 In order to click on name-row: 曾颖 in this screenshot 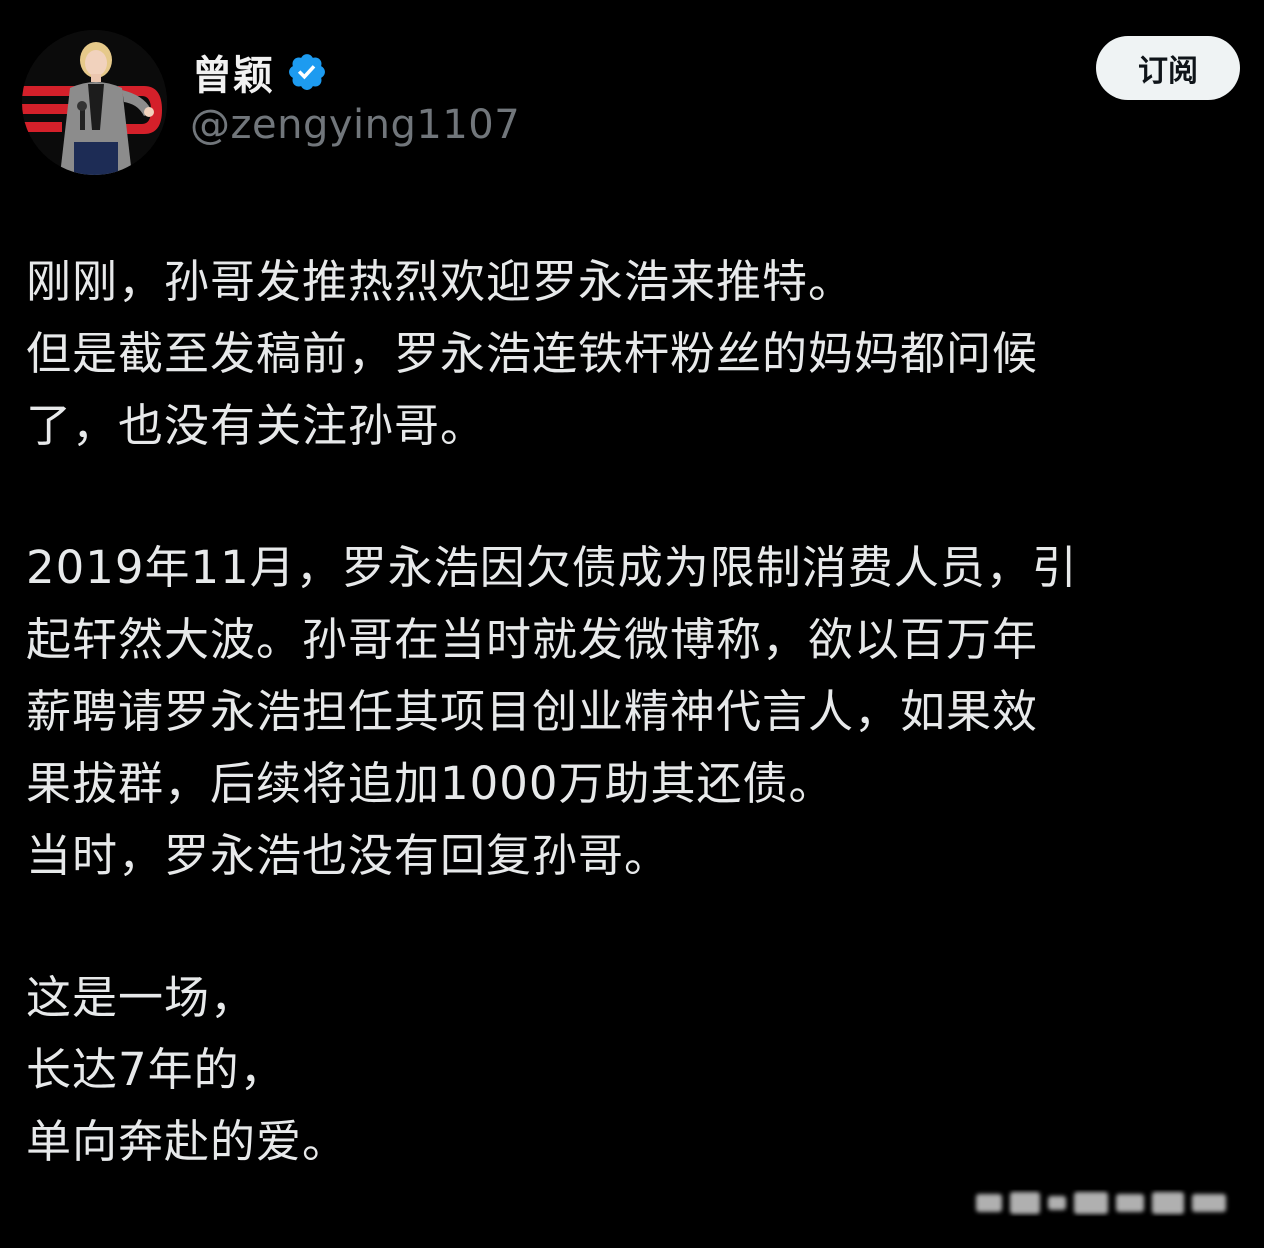, I will do `click(260, 72)`.